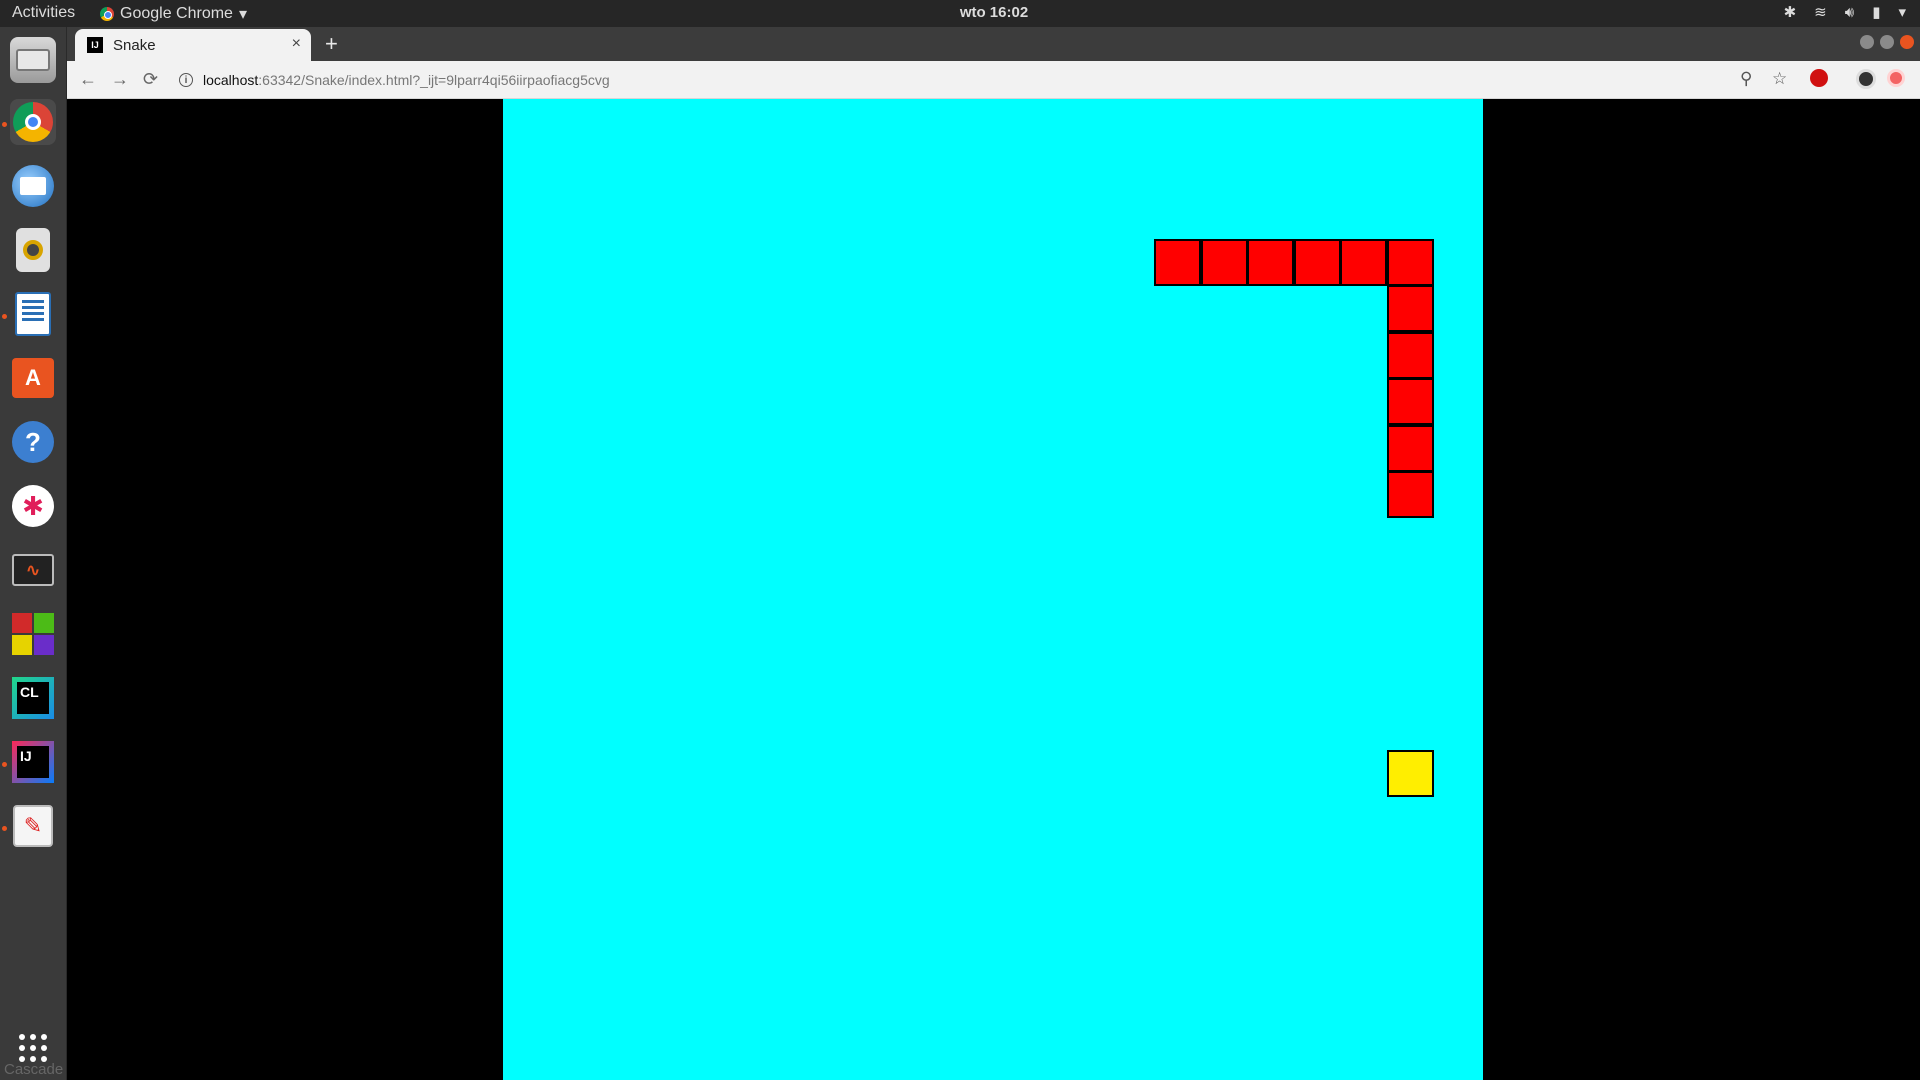 This screenshot has height=1080, width=1920. What do you see at coordinates (33, 122) in the screenshot?
I see `chrome-icon` at bounding box center [33, 122].